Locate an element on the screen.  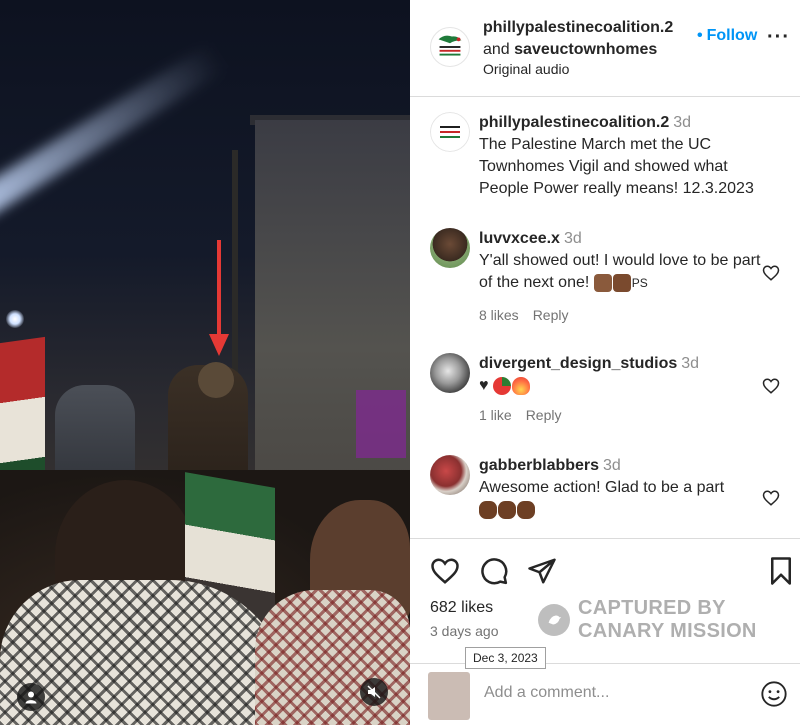
speaker-muted-icon is located at coordinates (374, 692).